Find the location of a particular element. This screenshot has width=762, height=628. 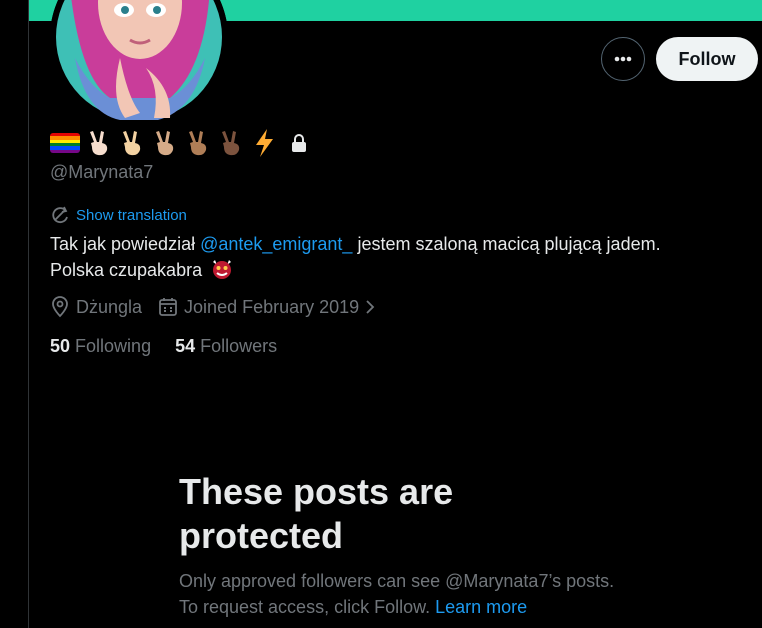

profile-handle: @Marynata7 is located at coordinates (102, 172).